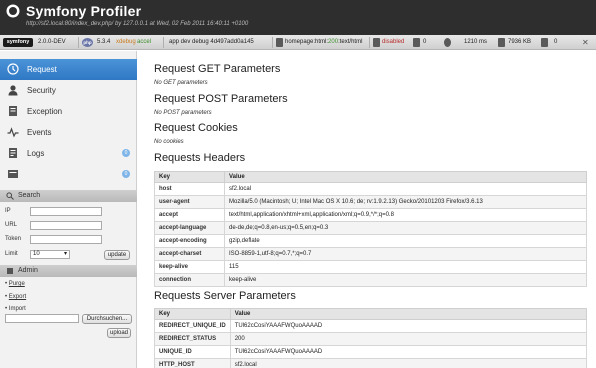  I want to click on query-count: 0, so click(424, 42).